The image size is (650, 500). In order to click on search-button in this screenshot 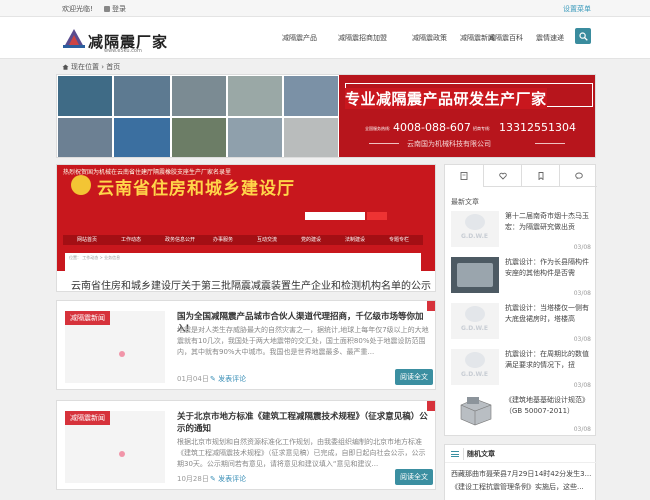, I will do `click(583, 36)`.